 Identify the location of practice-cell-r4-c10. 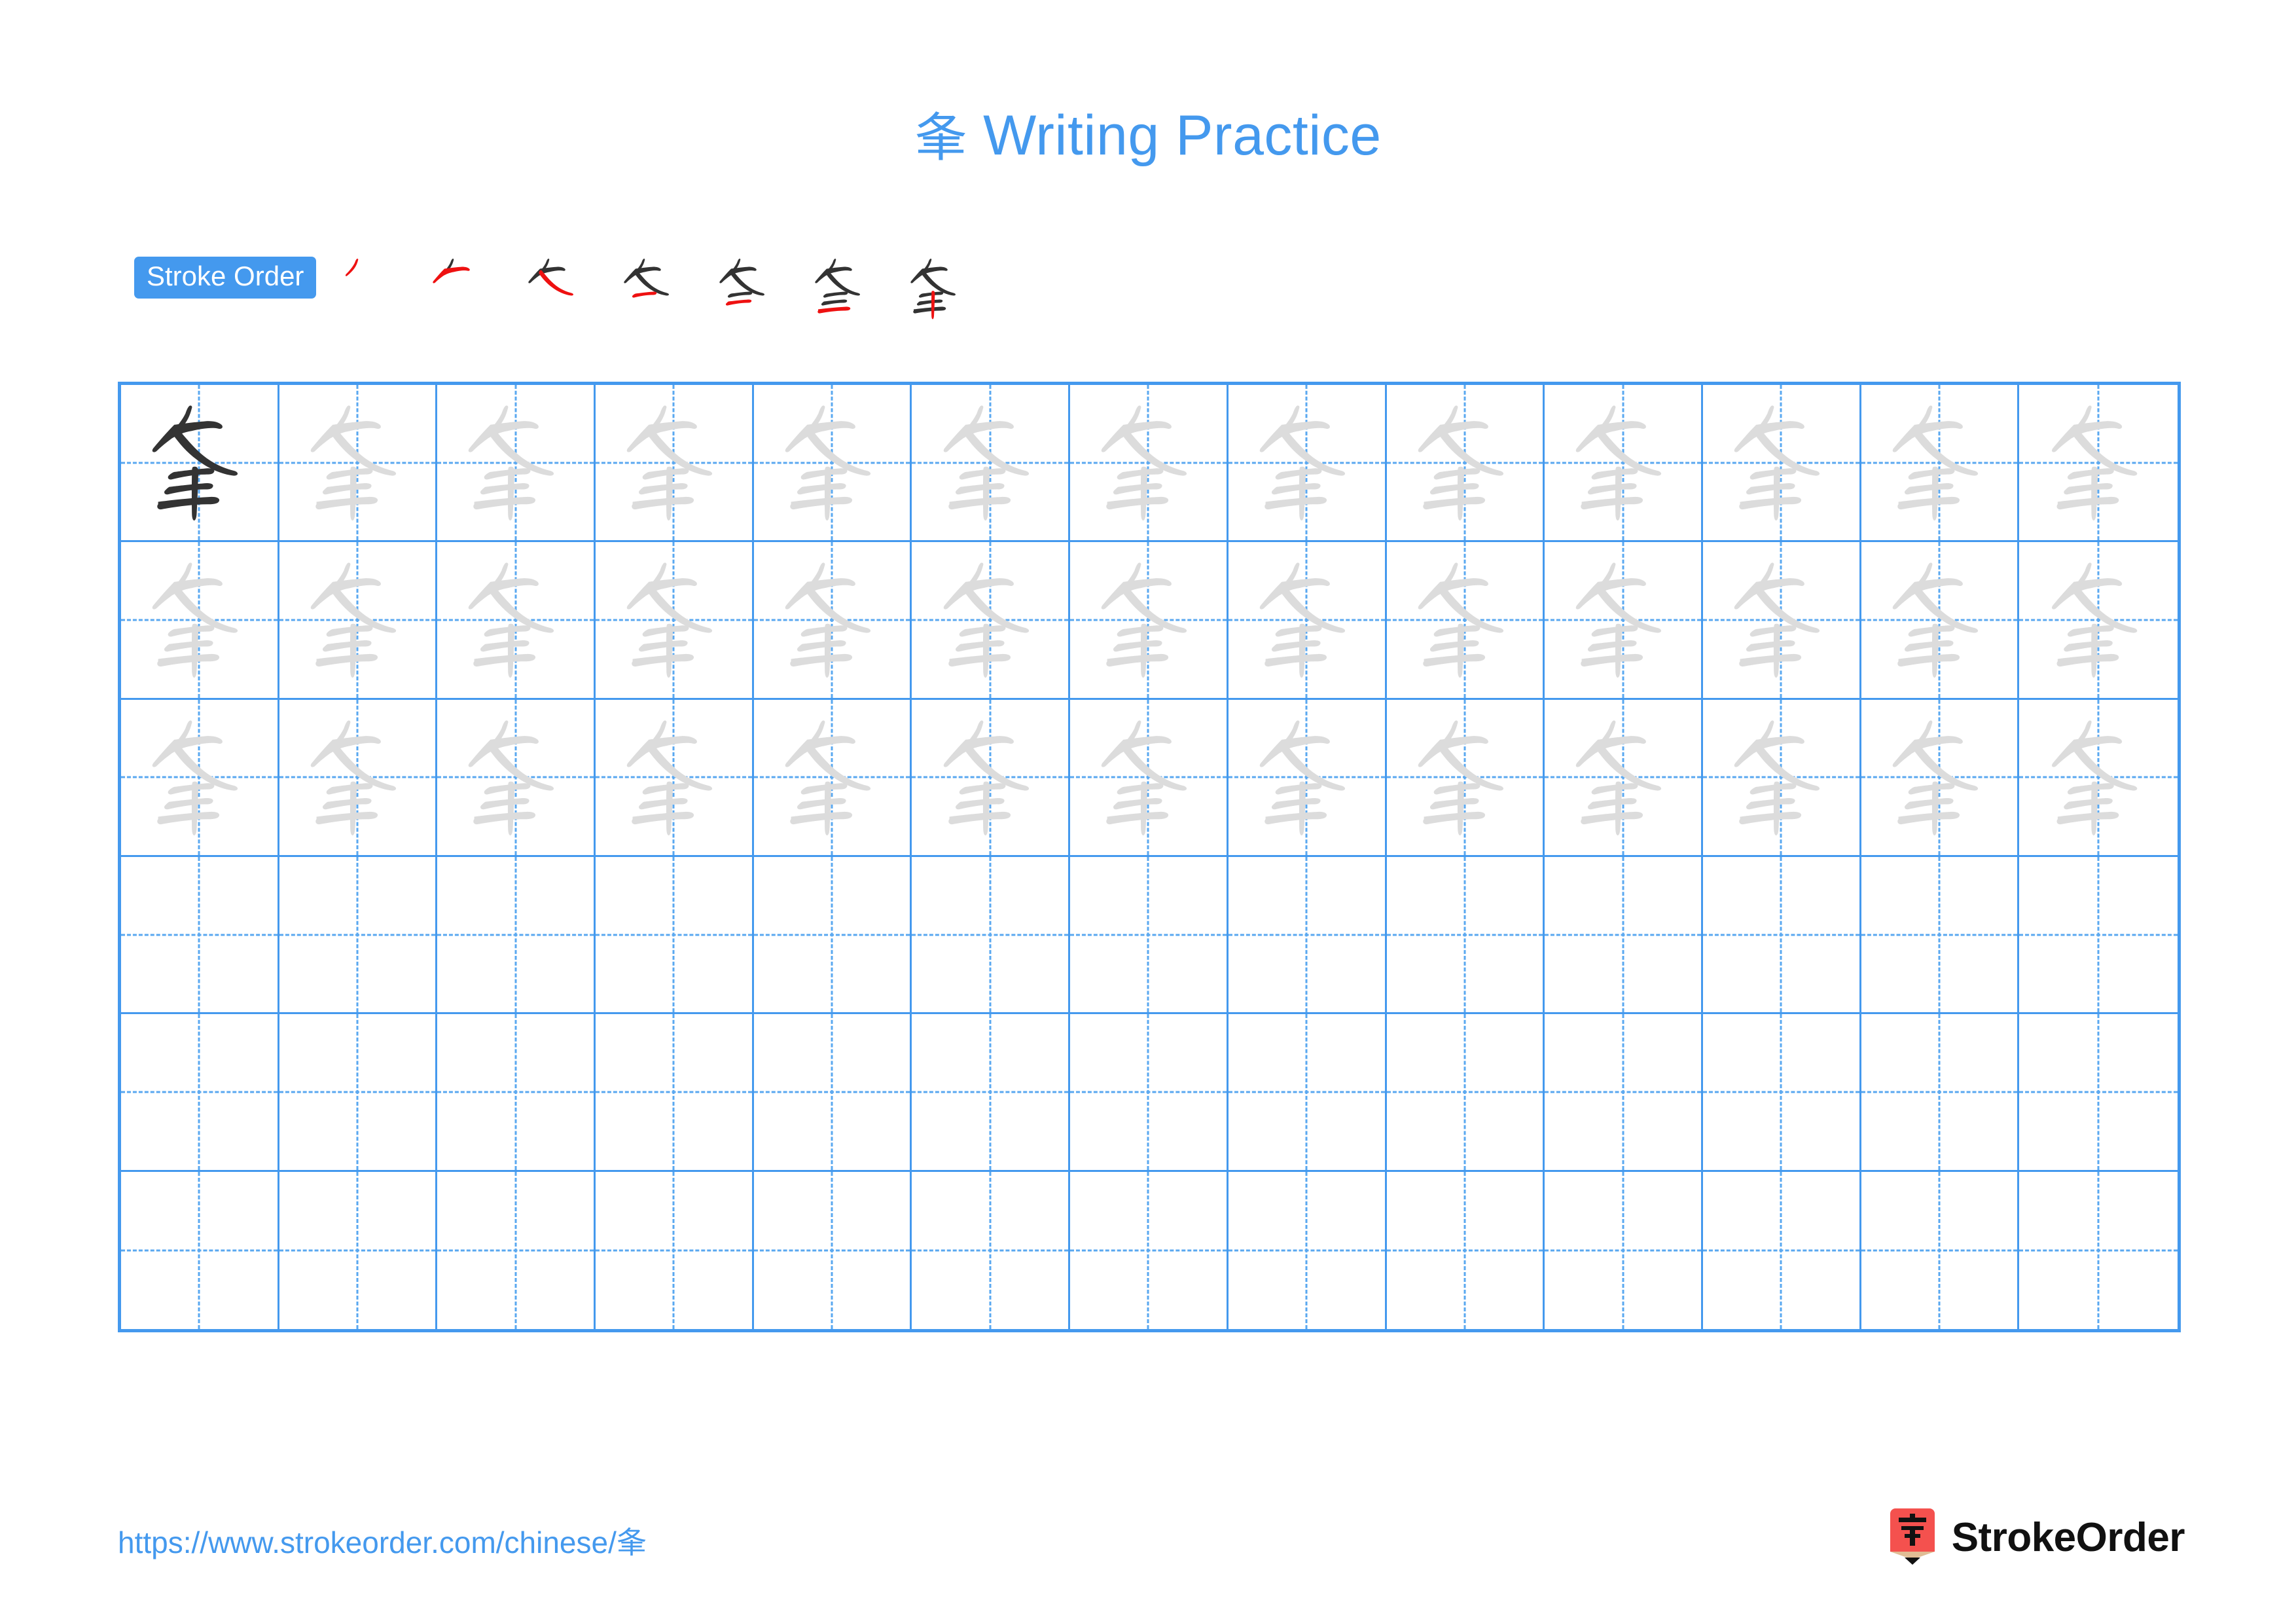
(1624, 935).